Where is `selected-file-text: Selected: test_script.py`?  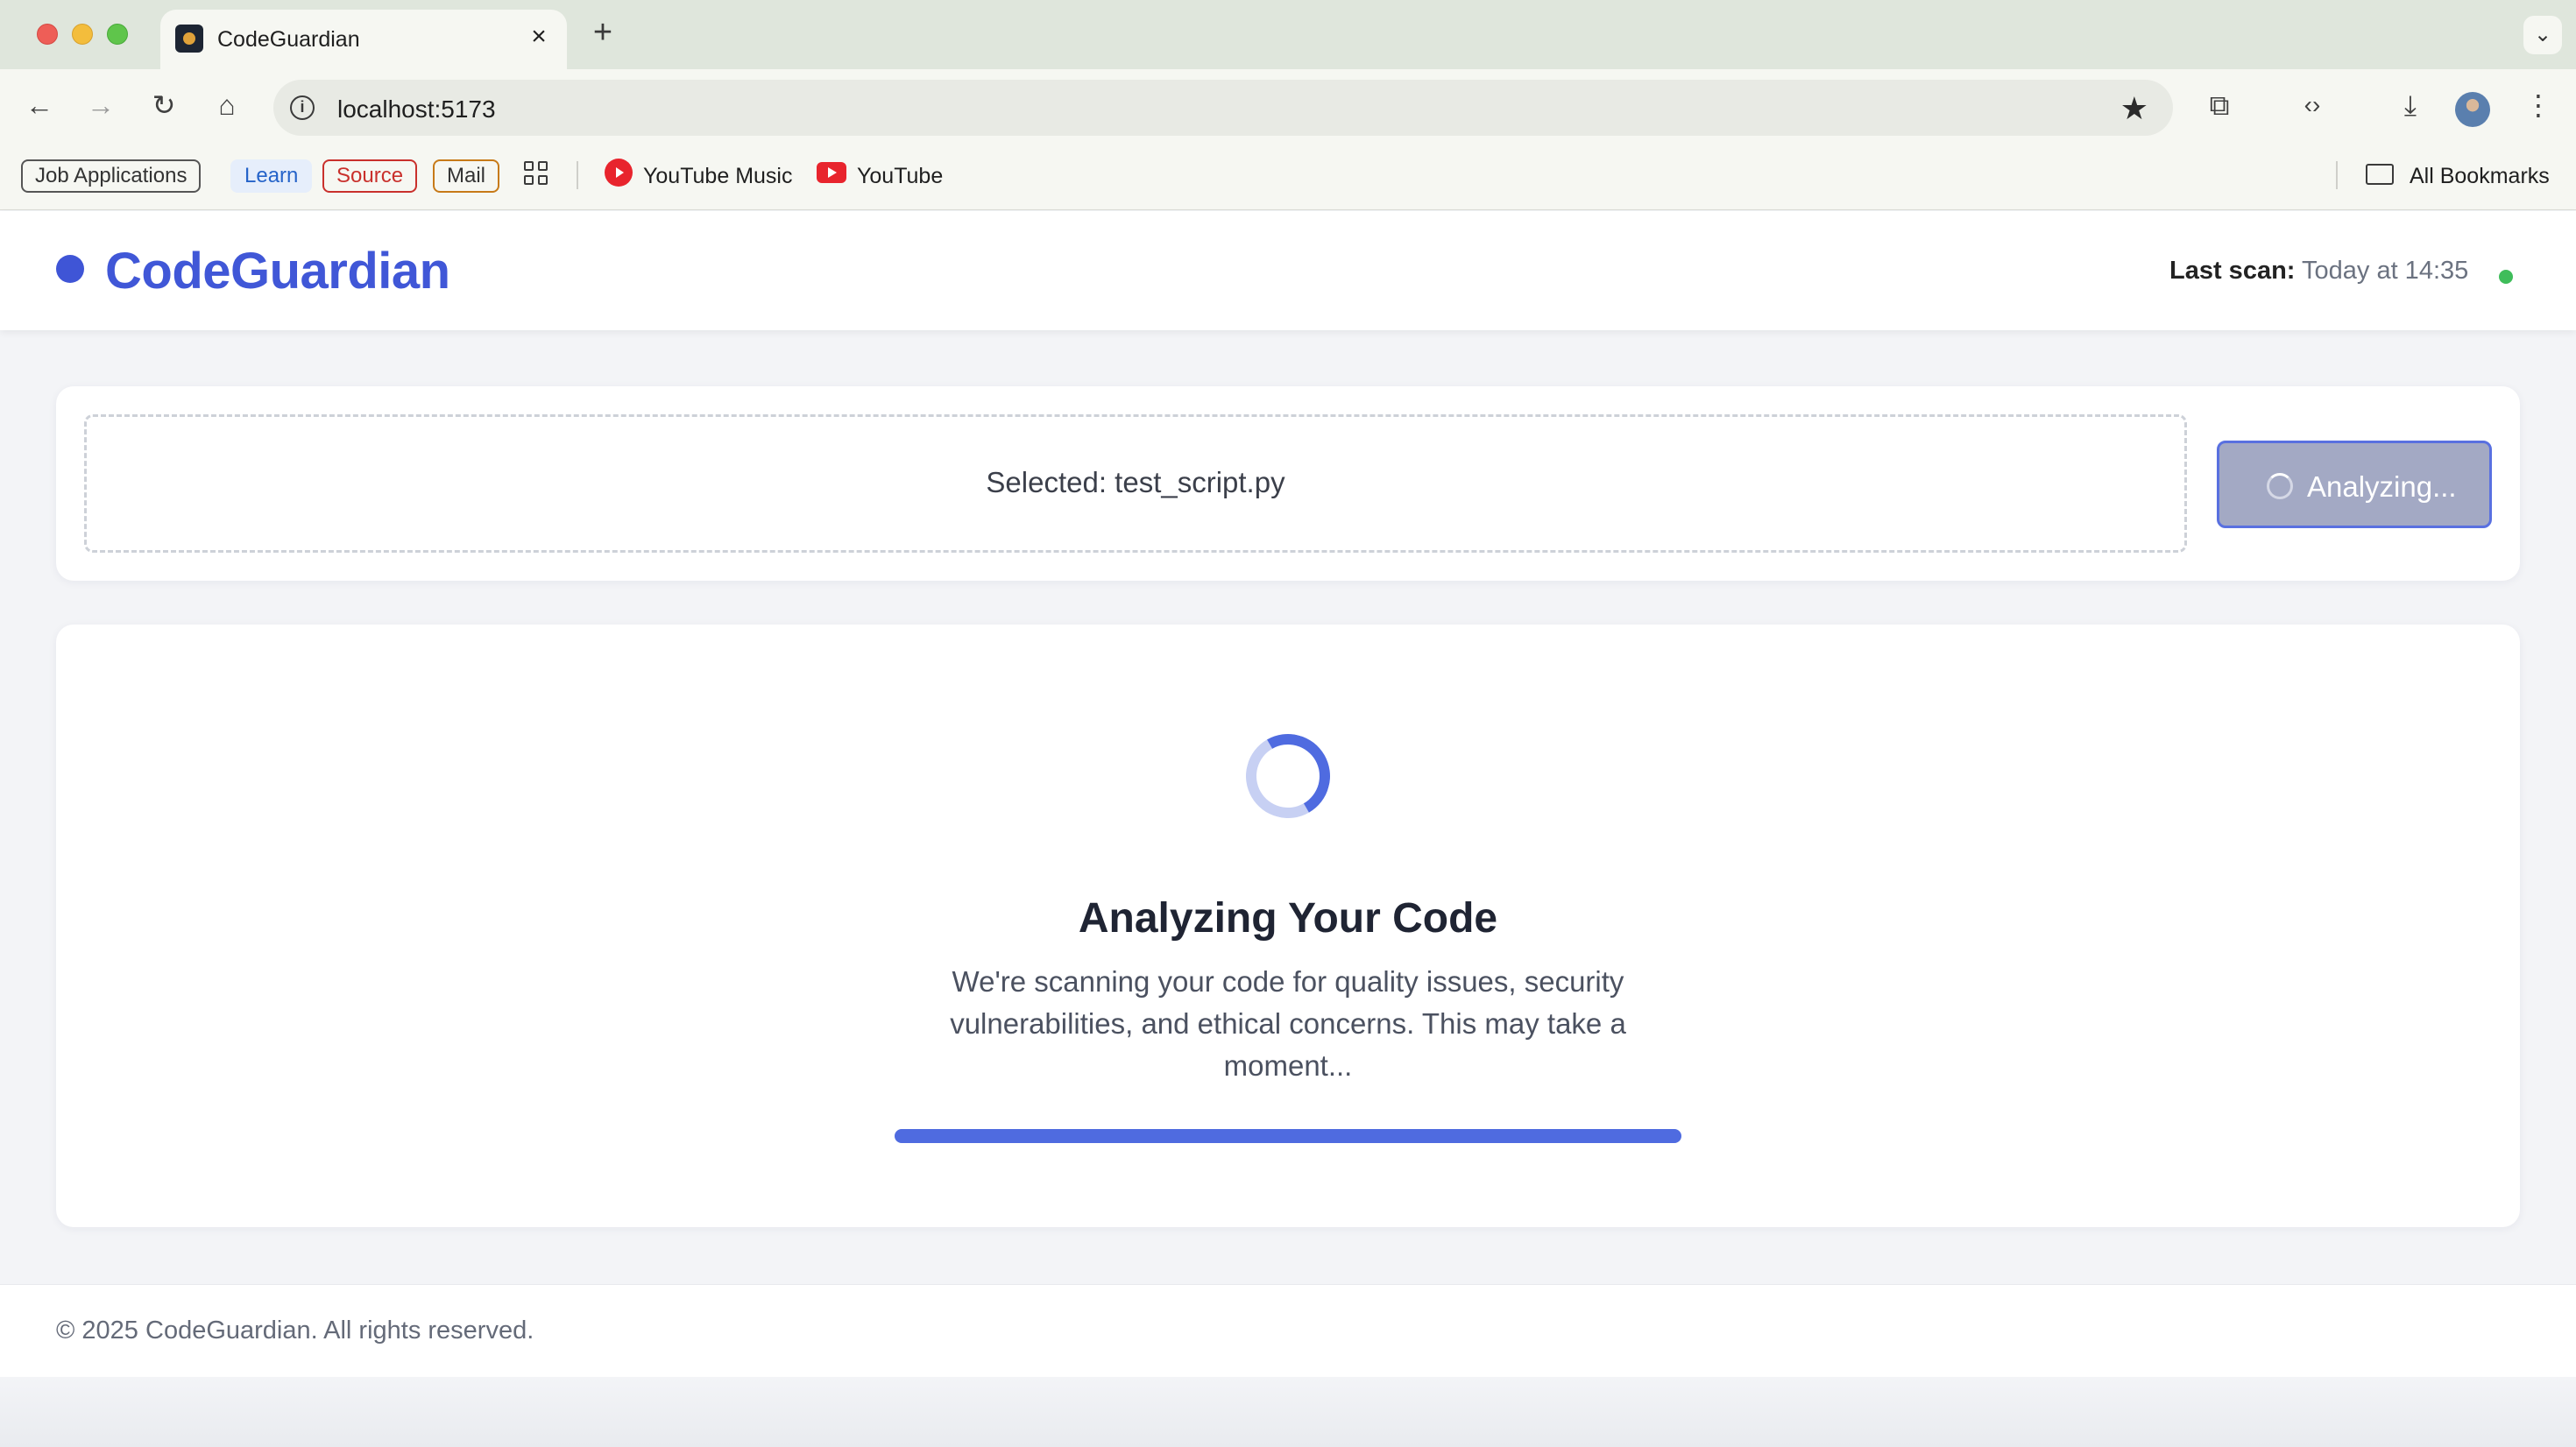
selected-file-text: Selected: test_script.py is located at coordinates (1135, 482).